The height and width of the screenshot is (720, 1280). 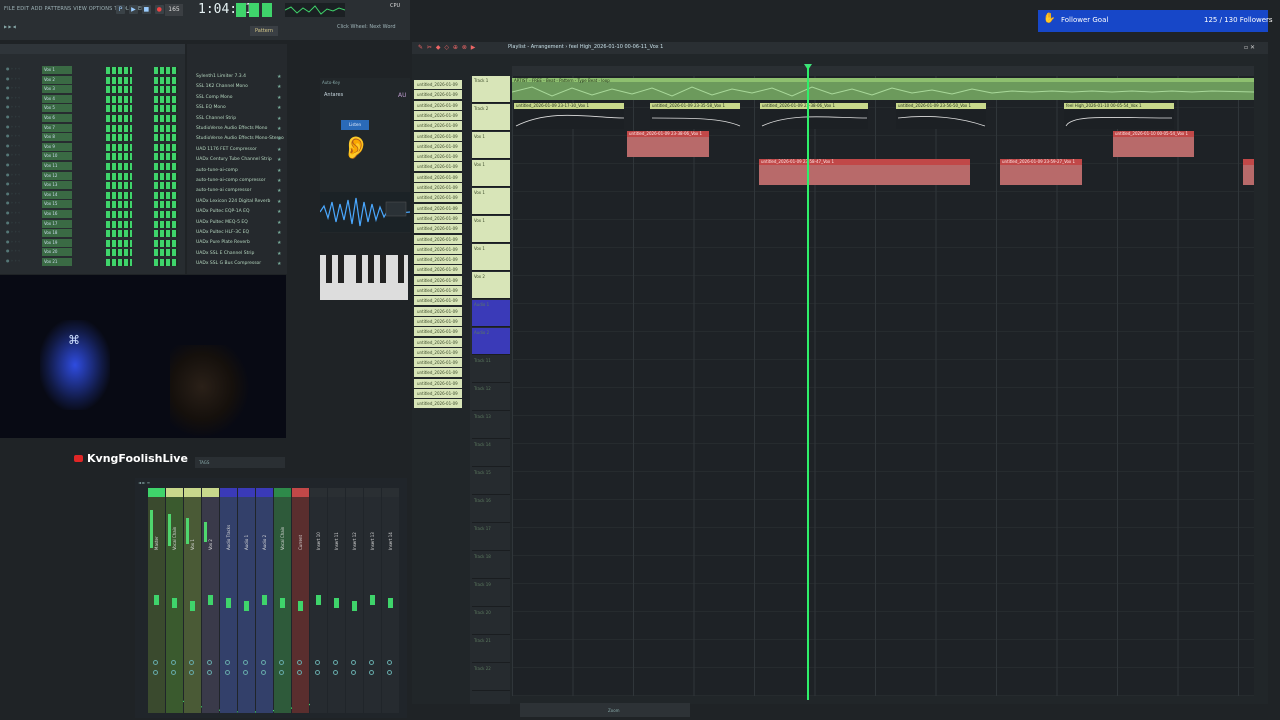 What do you see at coordinates (491, 677) in the screenshot?
I see `track-header: Track 22` at bounding box center [491, 677].